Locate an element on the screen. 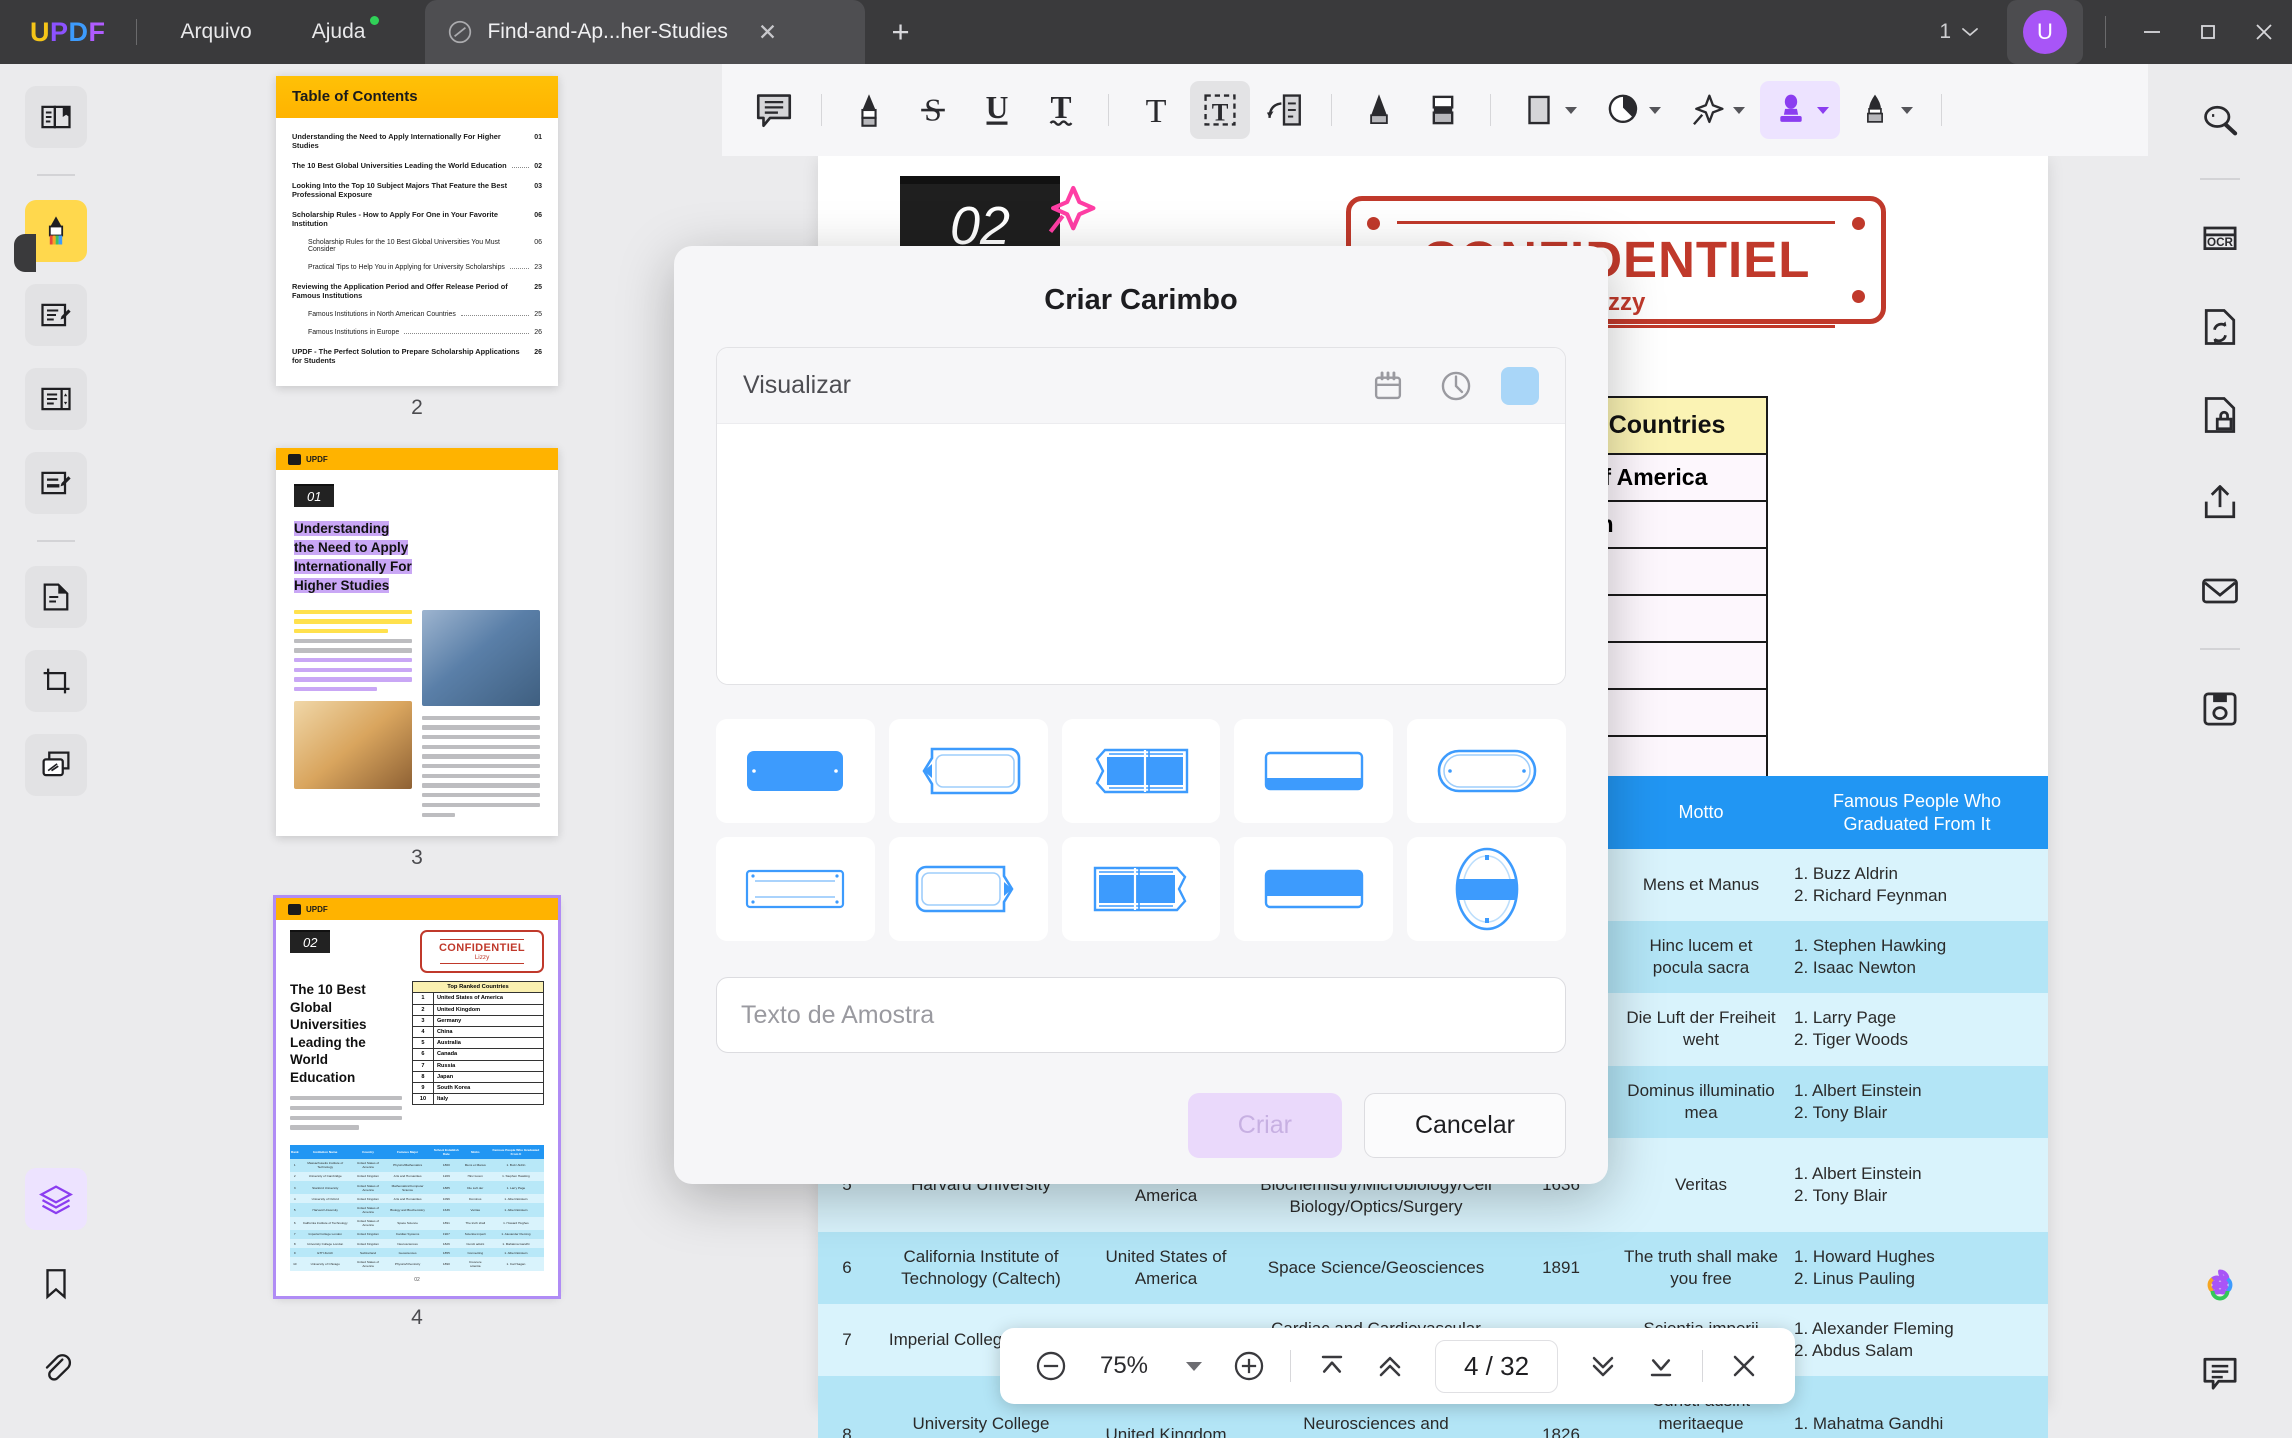 The width and height of the screenshot is (2292, 1438). document-tab-title: Find-and-Ap...her-Studies is located at coordinates (607, 31).